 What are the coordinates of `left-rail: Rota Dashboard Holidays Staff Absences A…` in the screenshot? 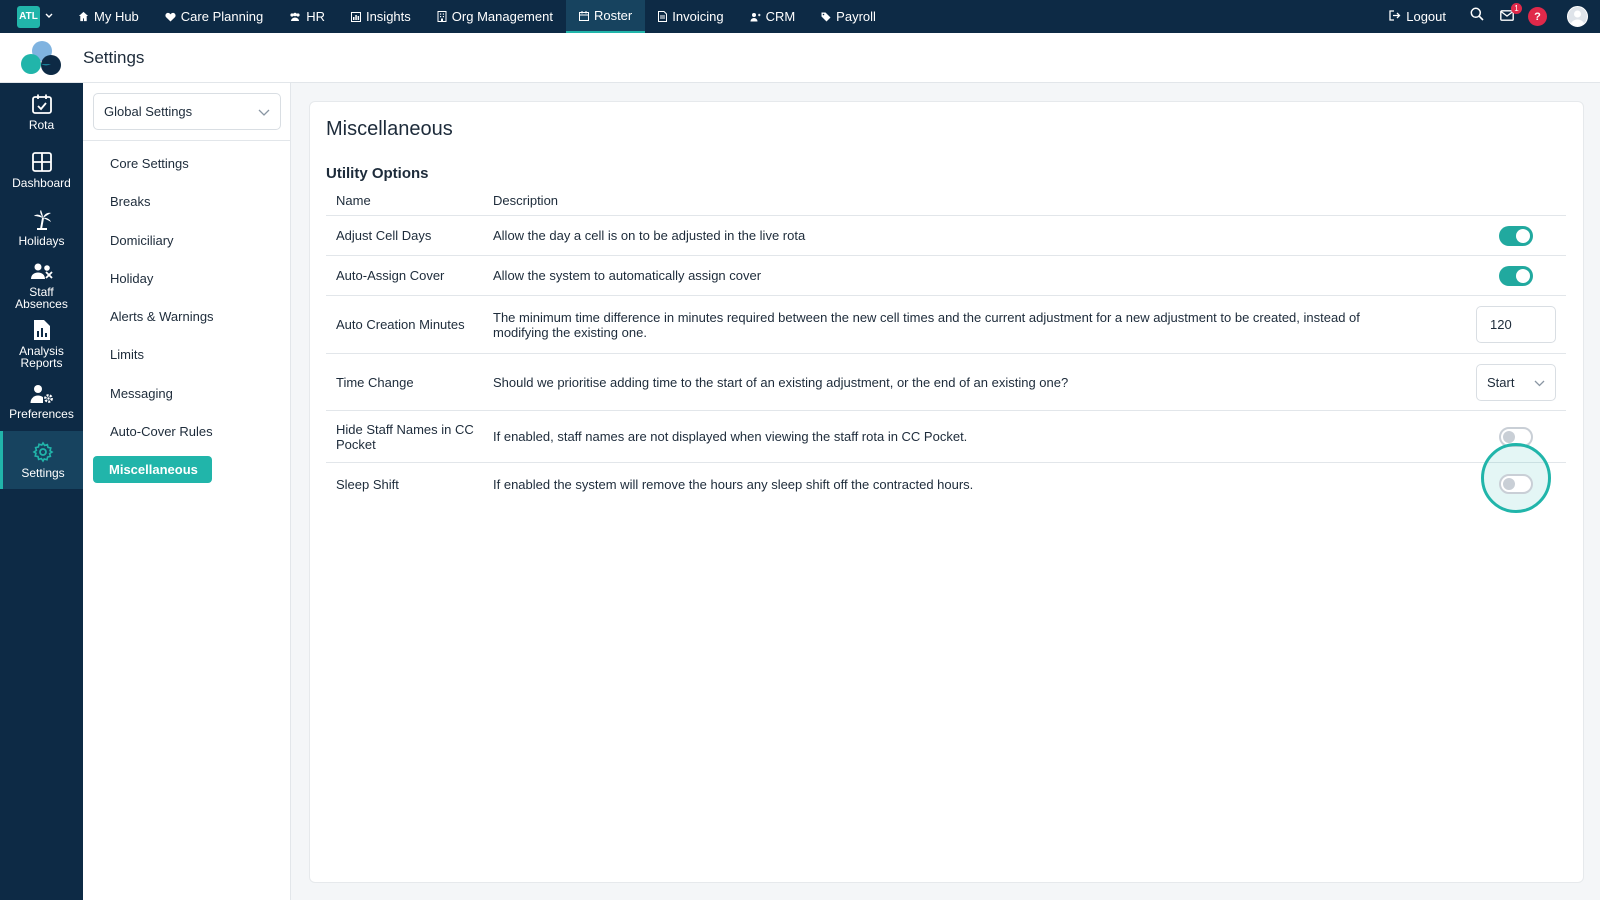 It's located at (41, 491).